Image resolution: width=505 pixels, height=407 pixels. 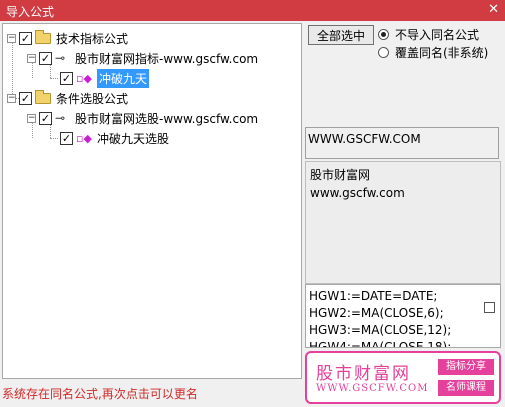 I want to click on code-line: HGW4:=MA(CLOSE,18);, so click(x=380, y=344).